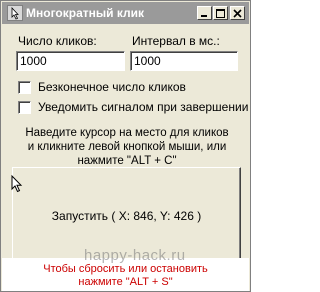  I want to click on maximize-icon, so click(220, 13).